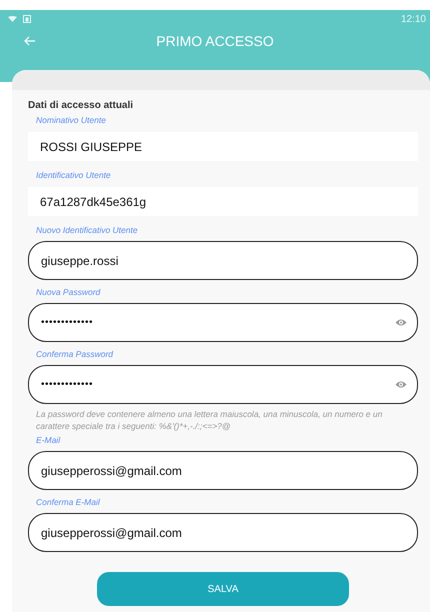 The width and height of the screenshot is (430, 612). I want to click on field-label: Conferma Password, so click(75, 354).